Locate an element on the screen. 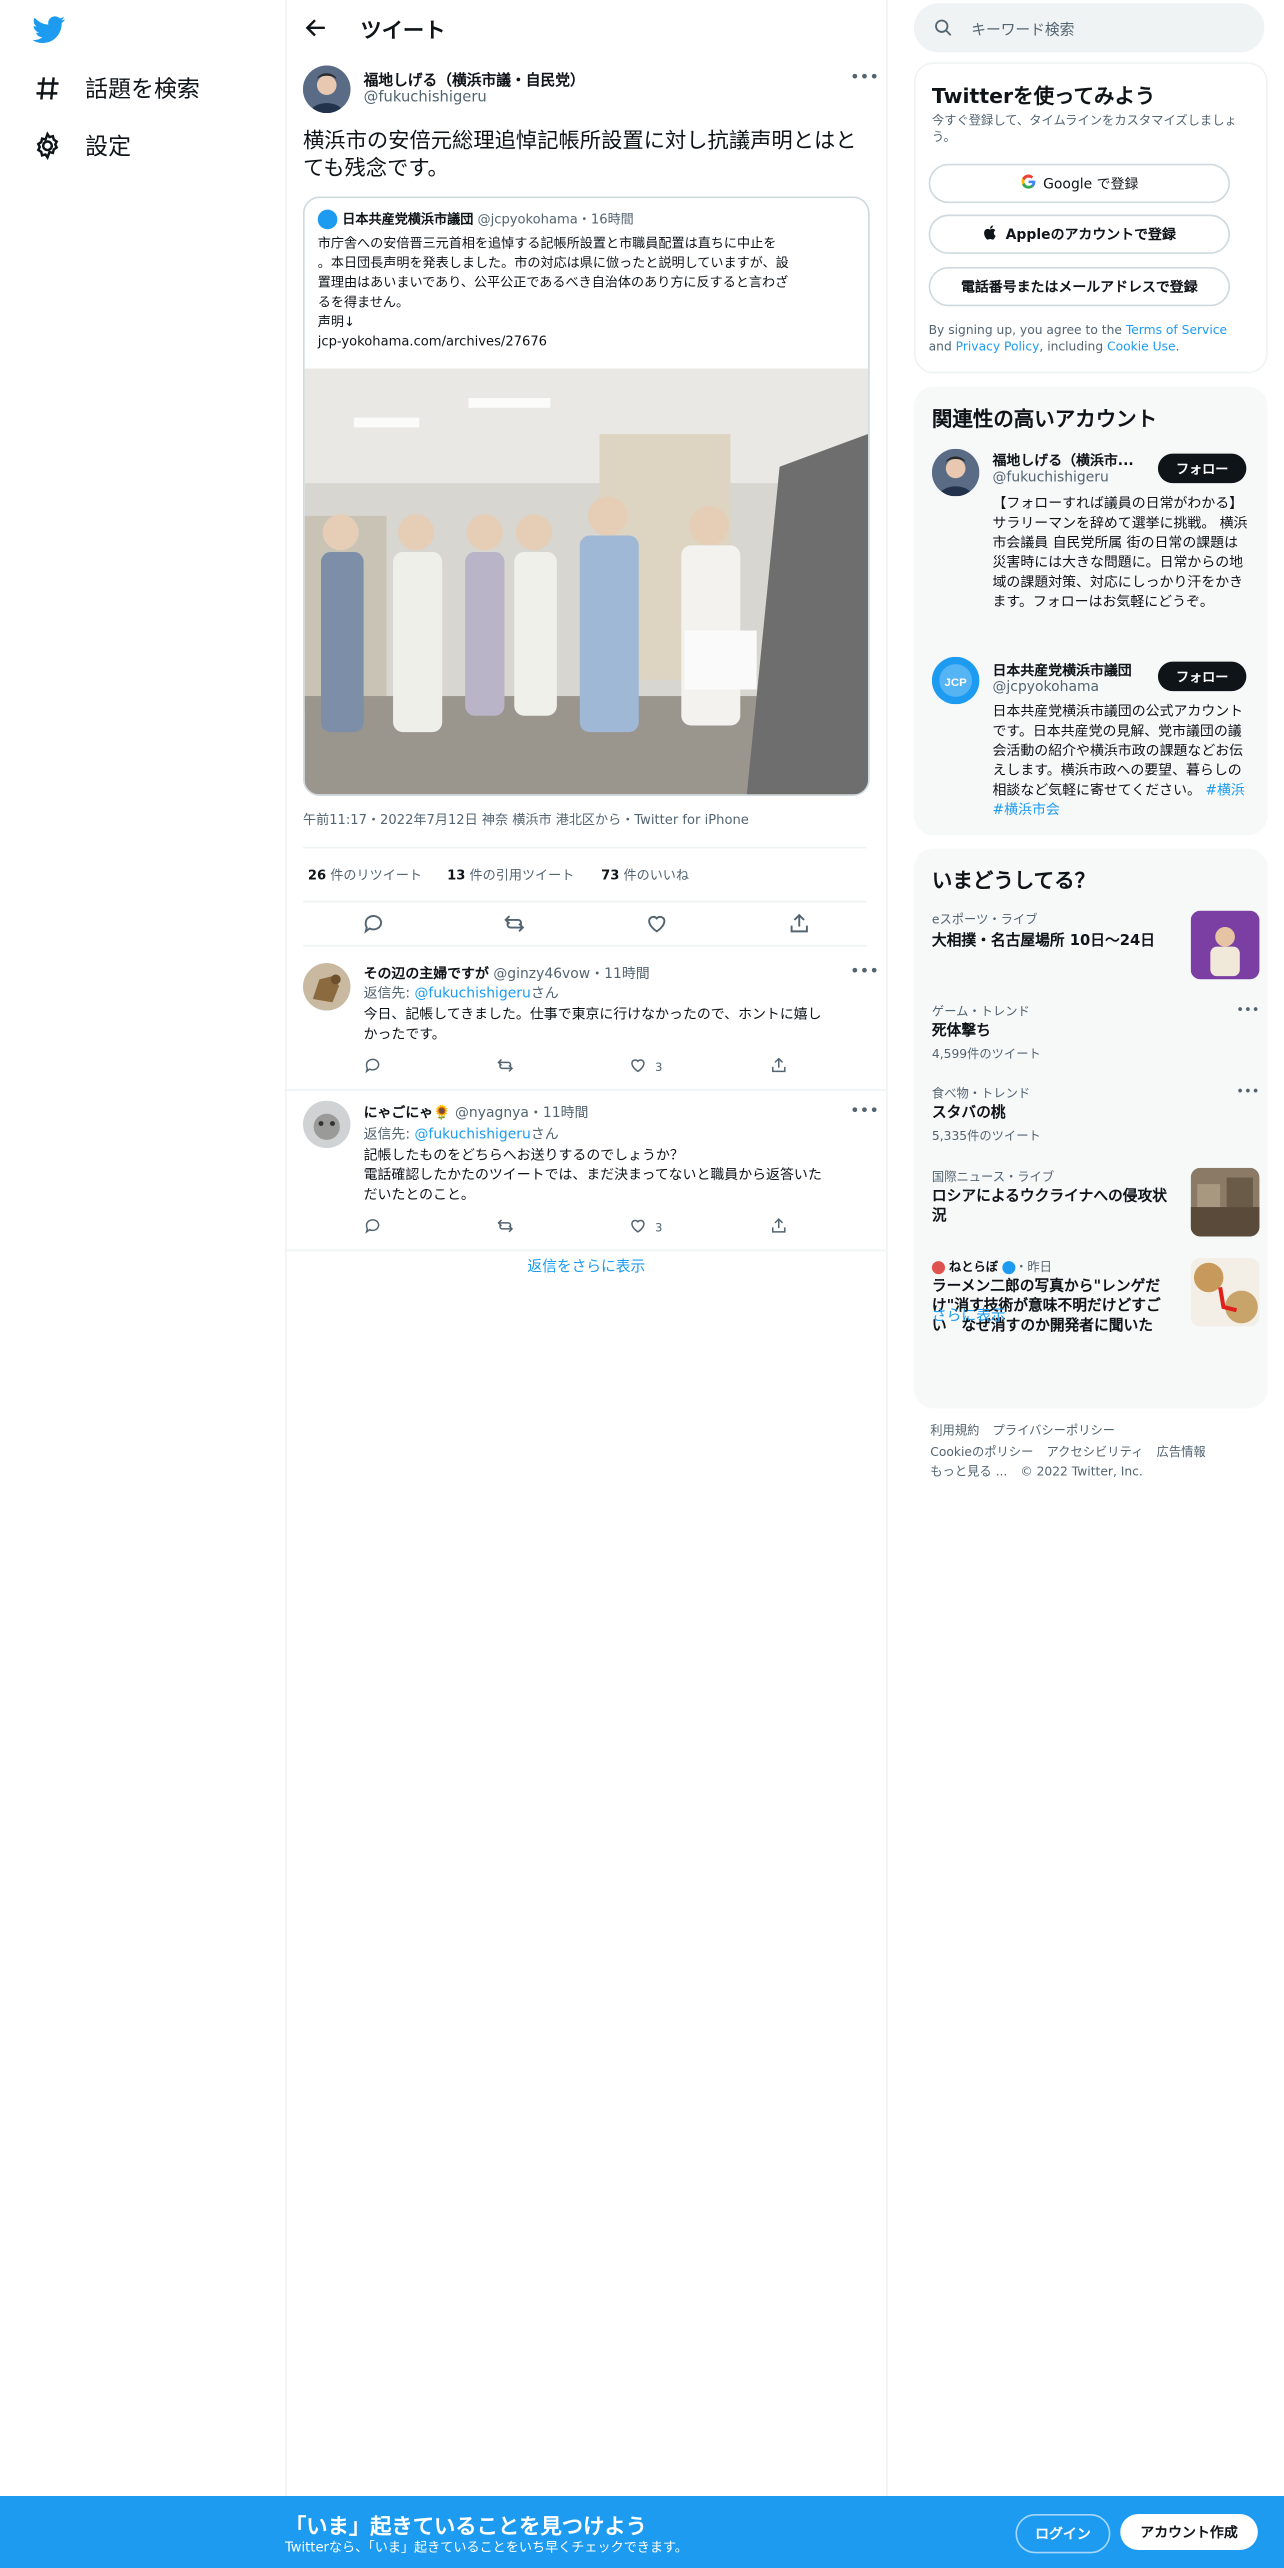 This screenshot has height=2568, width=1284. quote-photo is located at coordinates (586, 581).